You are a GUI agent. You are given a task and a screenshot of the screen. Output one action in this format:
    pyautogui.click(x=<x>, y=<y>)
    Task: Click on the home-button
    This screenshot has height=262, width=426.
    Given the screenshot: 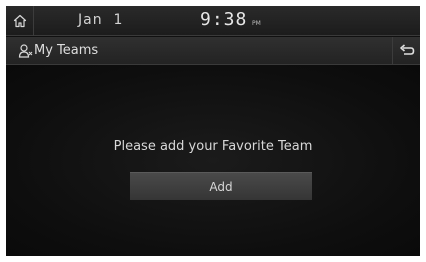 What is the action you would take?
    pyautogui.click(x=20, y=21)
    